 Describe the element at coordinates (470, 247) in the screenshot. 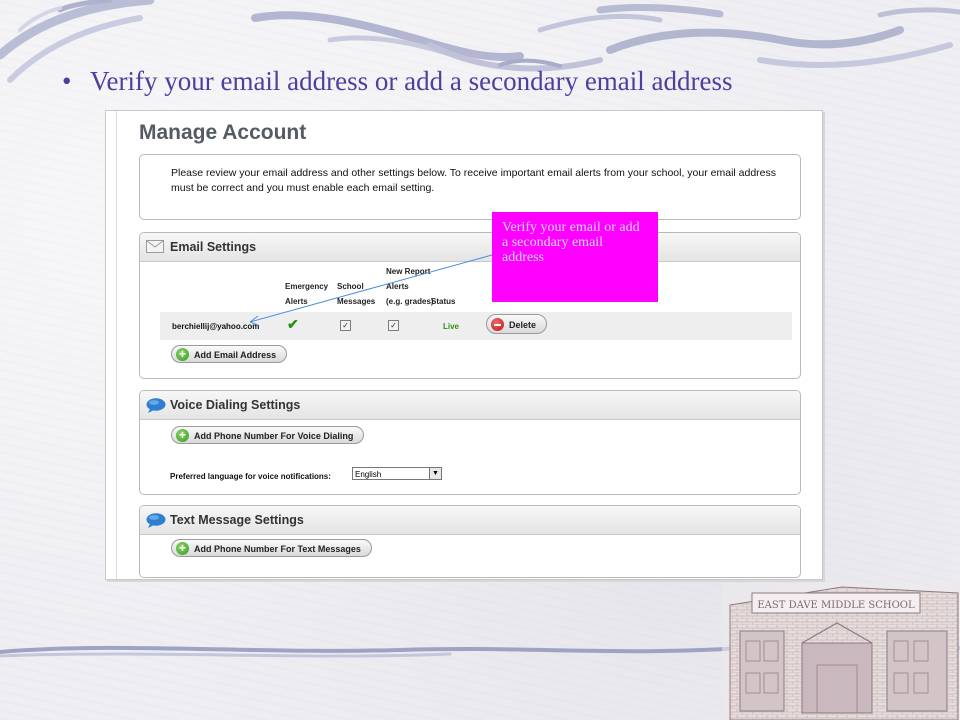

I see `email-settings-header: Email Settings` at that location.